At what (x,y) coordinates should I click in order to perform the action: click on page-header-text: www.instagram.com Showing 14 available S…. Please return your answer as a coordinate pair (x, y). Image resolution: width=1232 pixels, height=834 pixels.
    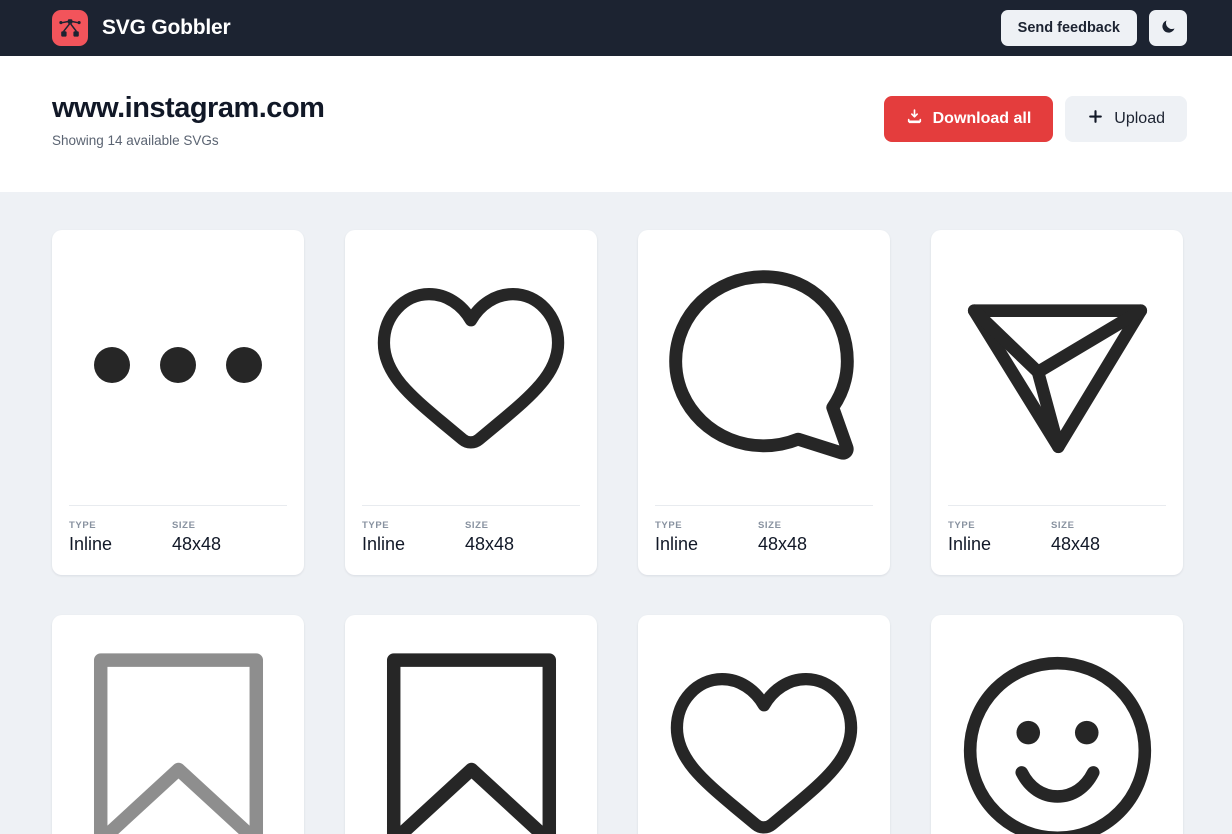
    Looking at the image, I should click on (188, 119).